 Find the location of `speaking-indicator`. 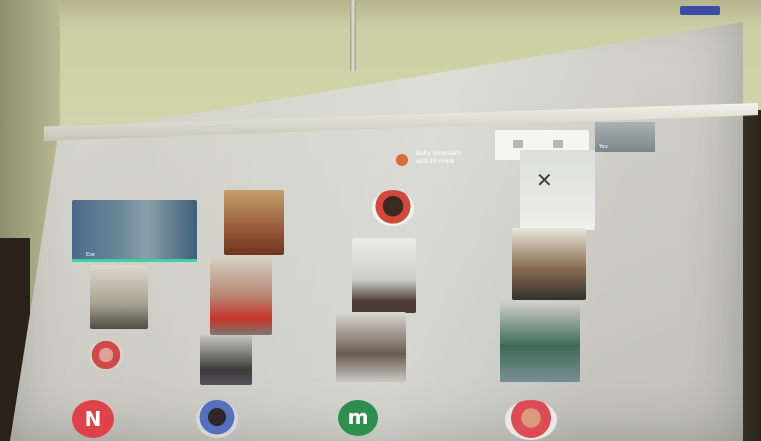

speaking-indicator is located at coordinates (134, 260).